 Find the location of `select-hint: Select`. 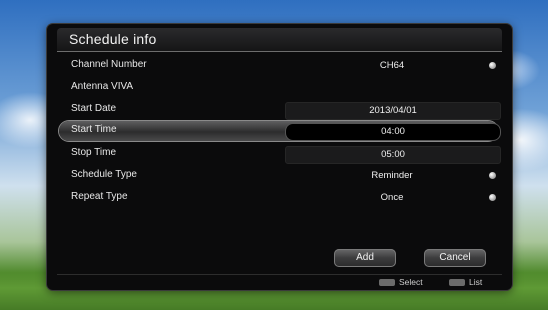

select-hint: Select is located at coordinates (401, 282).